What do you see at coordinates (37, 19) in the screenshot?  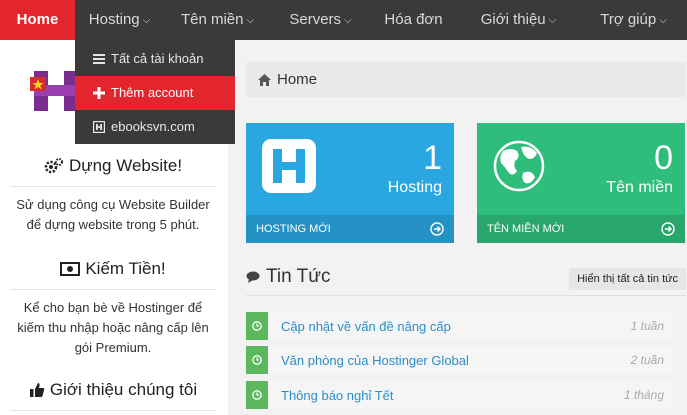 I see `nav-home-label: Home` at bounding box center [37, 19].